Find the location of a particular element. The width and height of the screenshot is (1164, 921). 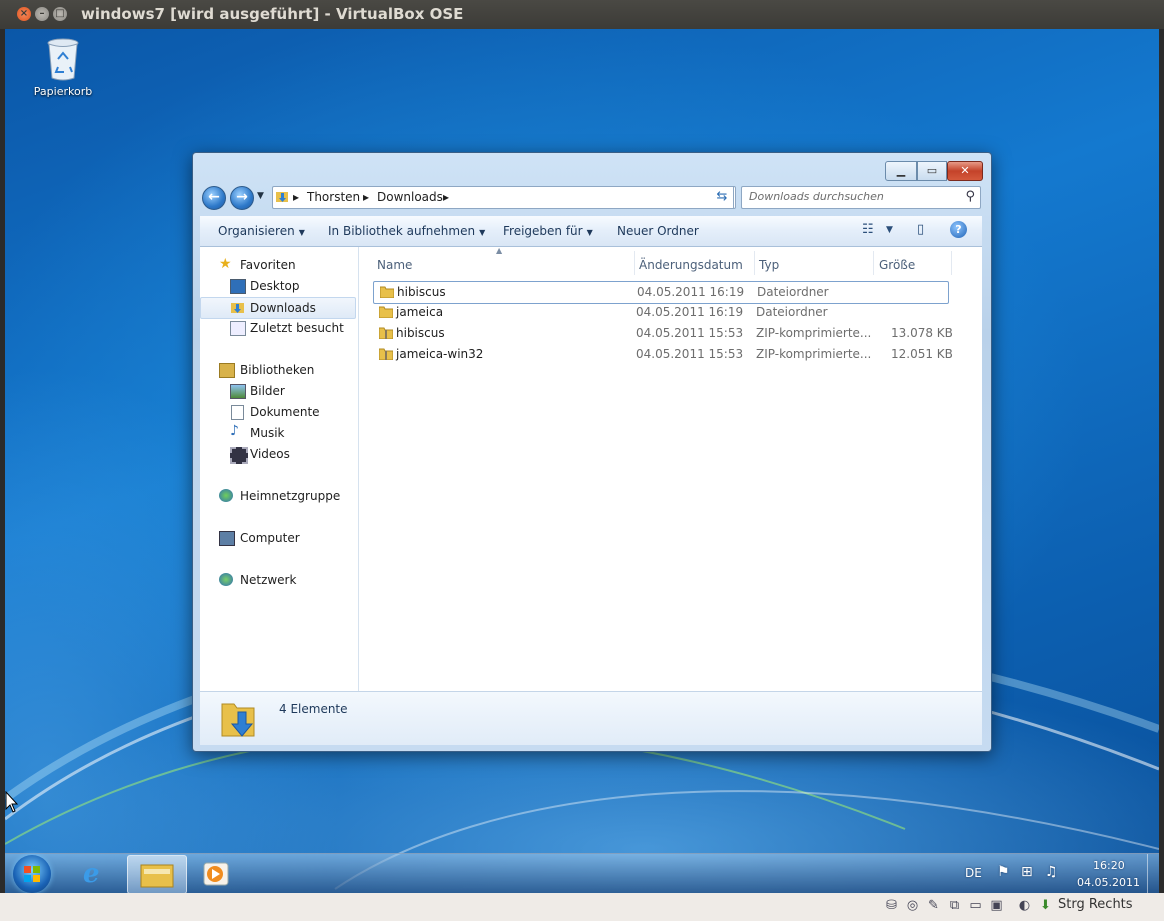

breadcrumb-downloads: Downloads is located at coordinates (410, 197).